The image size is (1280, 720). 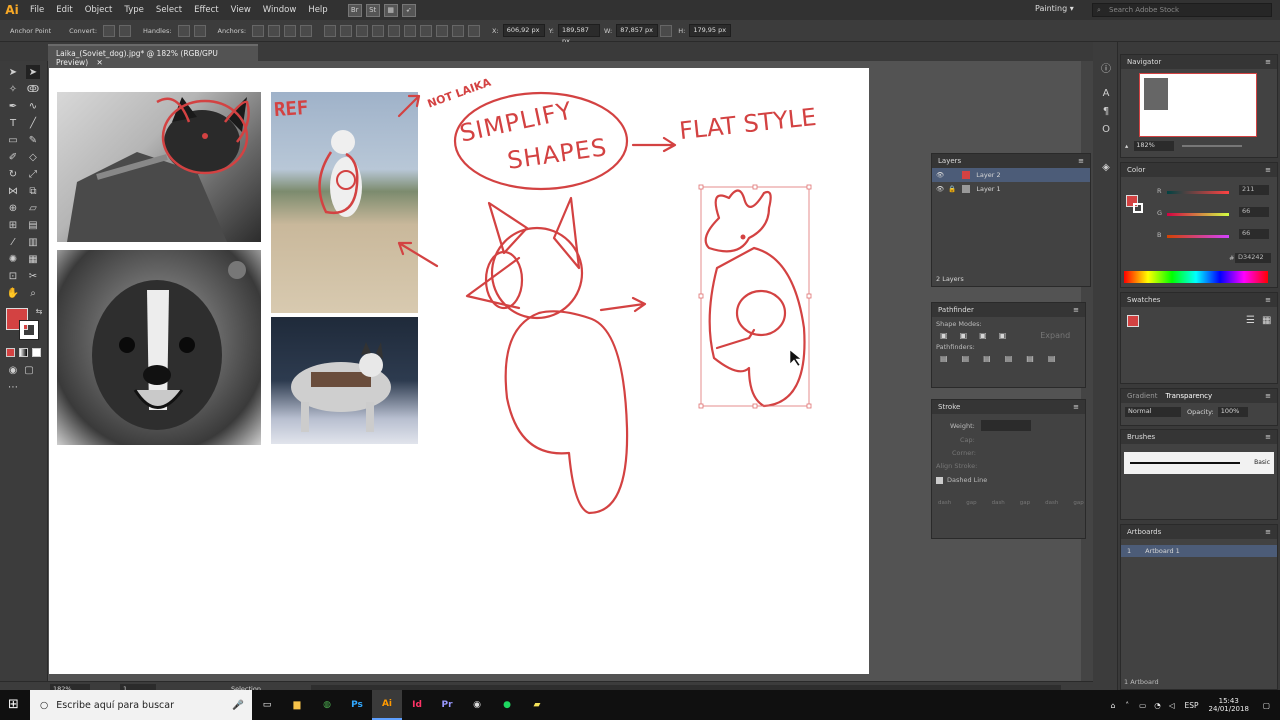 I want to click on network-icon: ◔, so click(x=1157, y=705).